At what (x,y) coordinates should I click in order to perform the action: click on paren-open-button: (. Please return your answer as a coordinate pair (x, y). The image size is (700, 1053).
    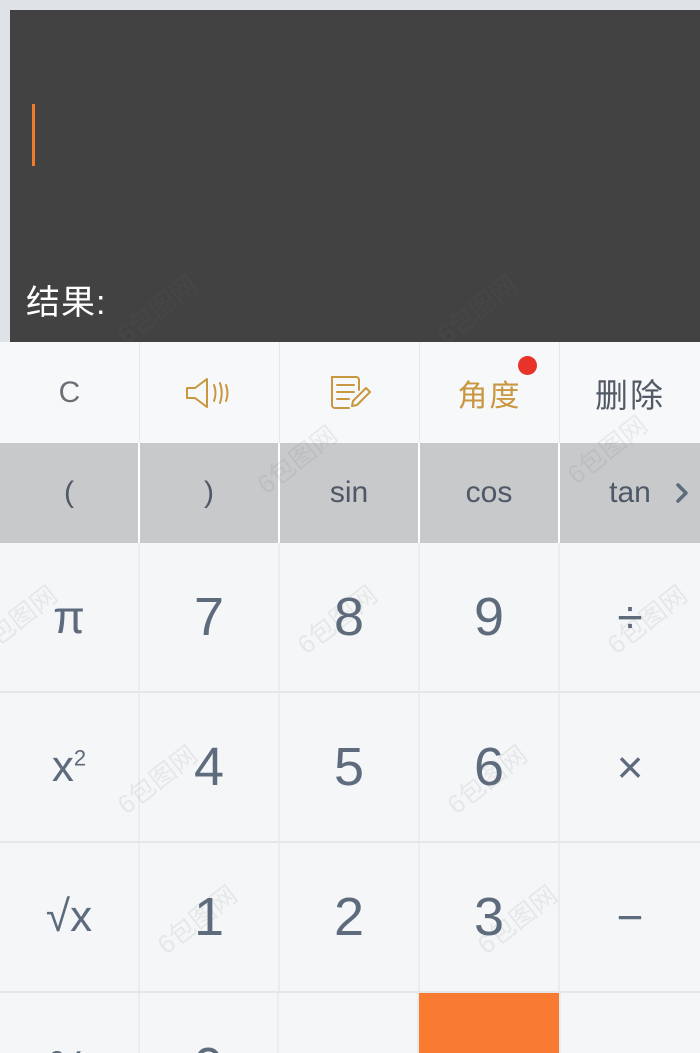
    Looking at the image, I should click on (70, 493).